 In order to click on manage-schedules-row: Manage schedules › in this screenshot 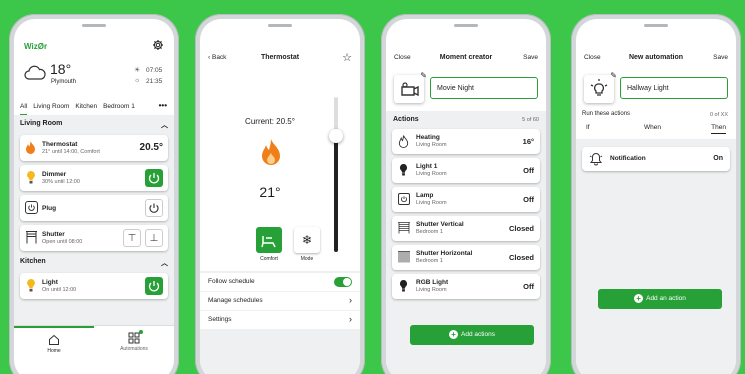, I will do `click(280, 301)`.